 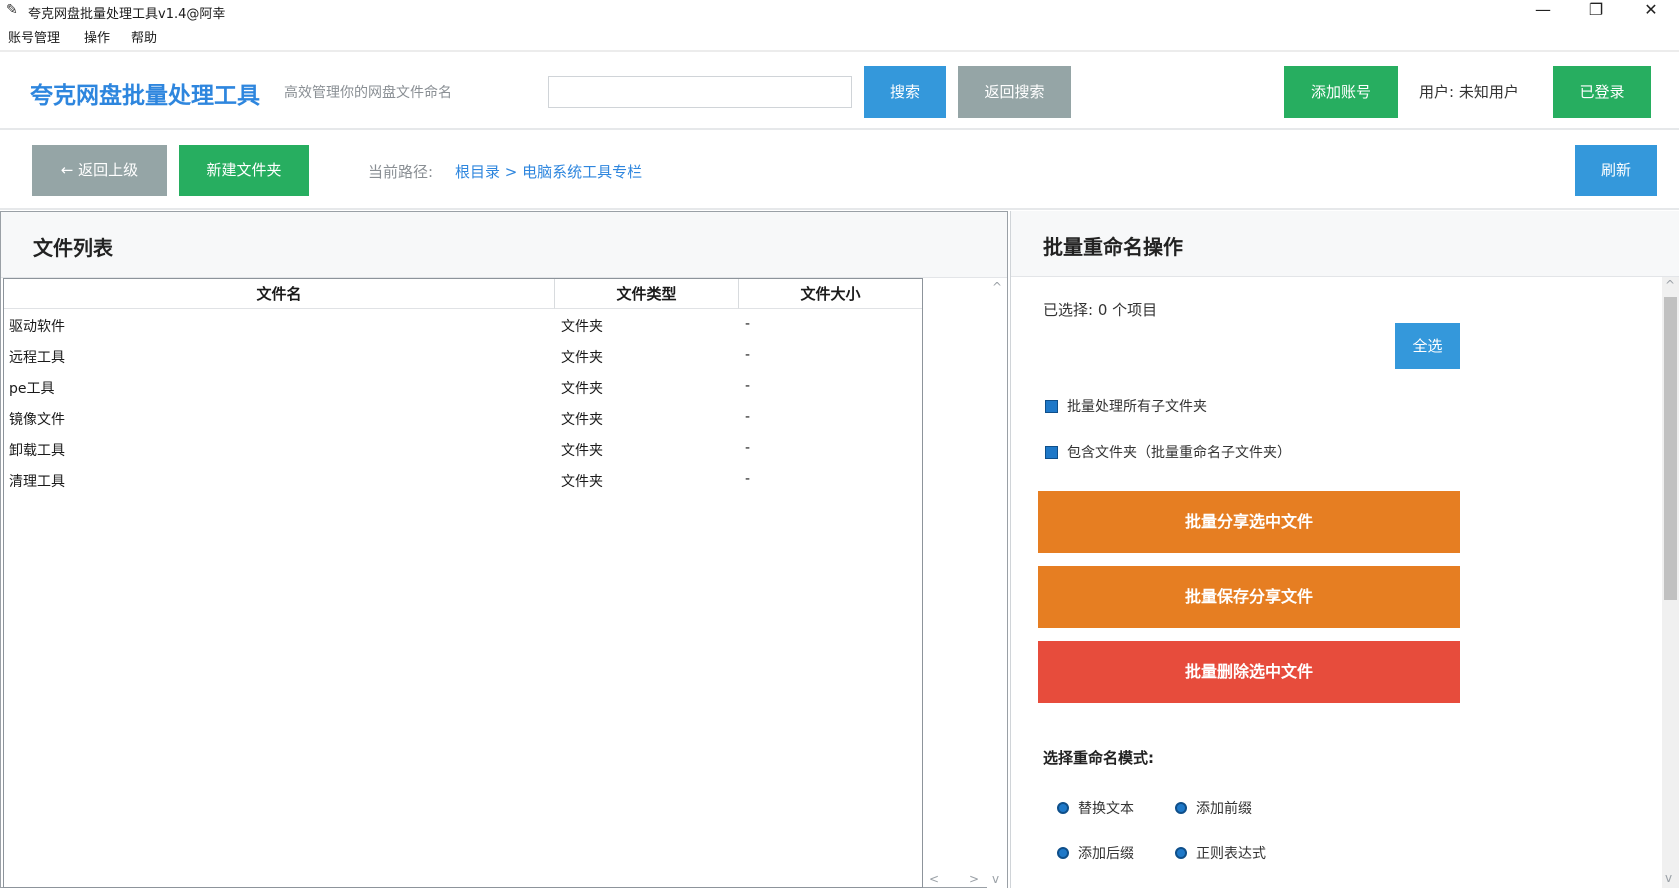 I want to click on new-folder-button: 新建文件夹, so click(x=244, y=170).